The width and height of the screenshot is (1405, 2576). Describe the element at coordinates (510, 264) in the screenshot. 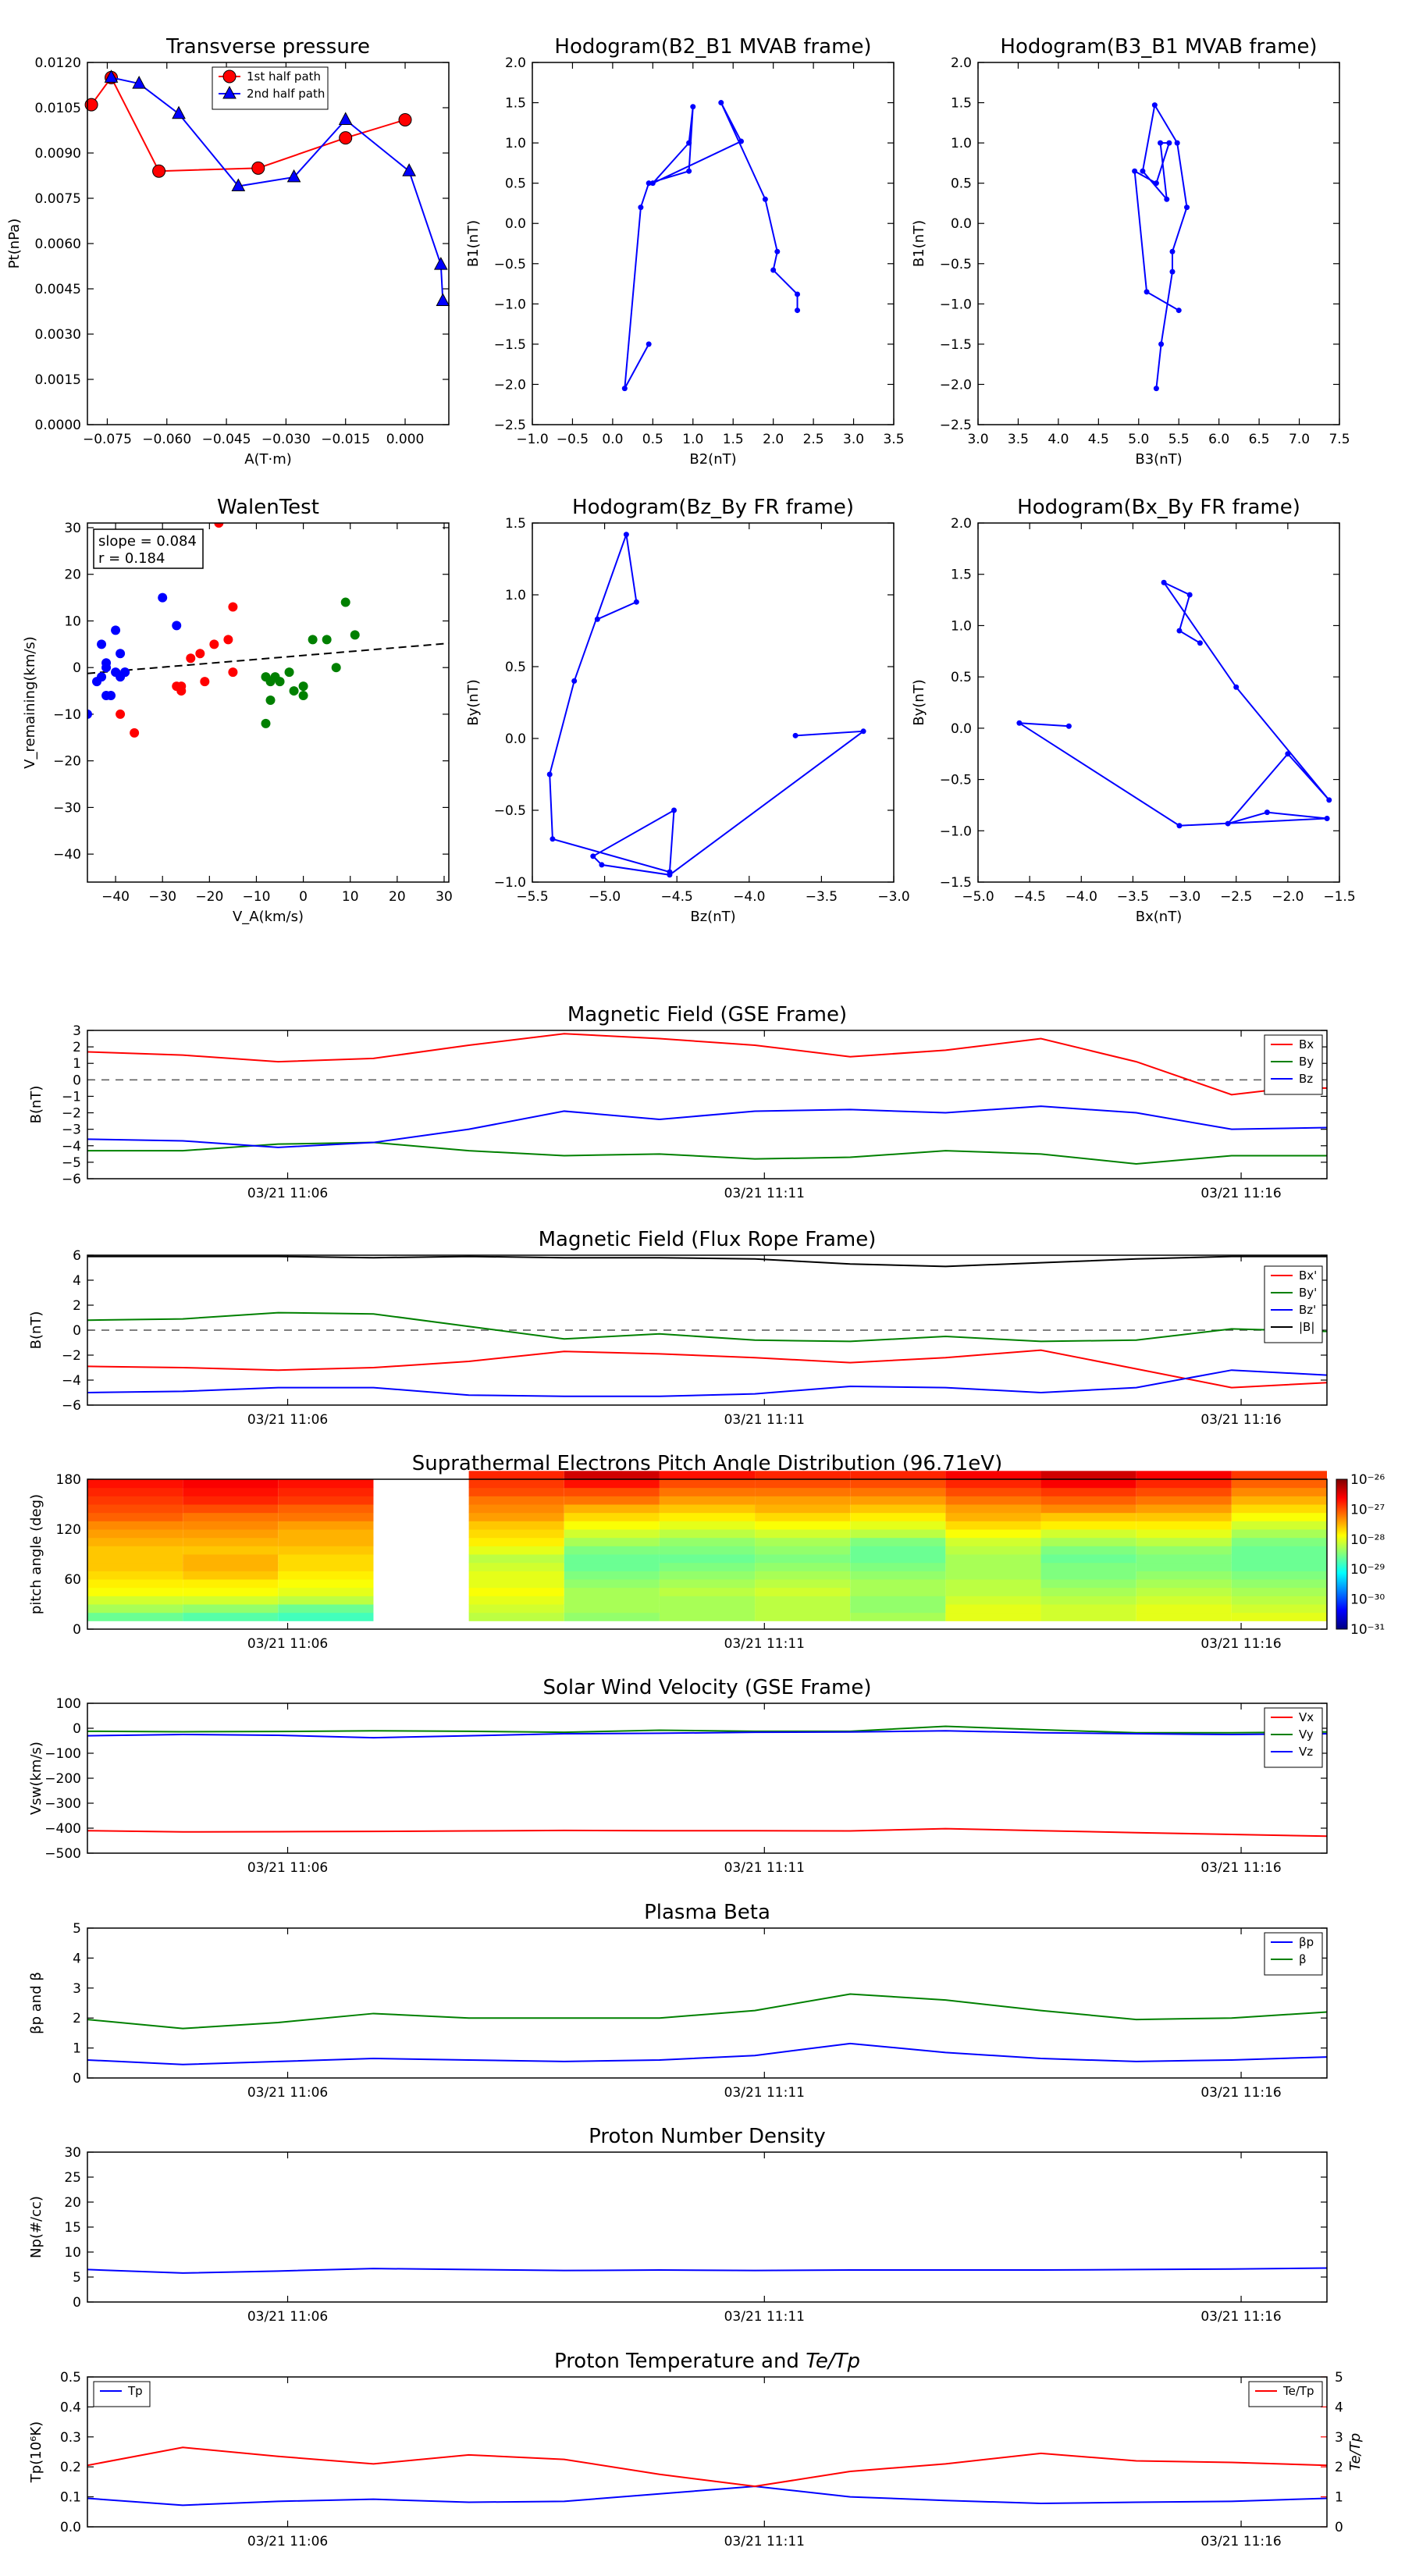

I see `y-tick-label: −0.5` at that location.